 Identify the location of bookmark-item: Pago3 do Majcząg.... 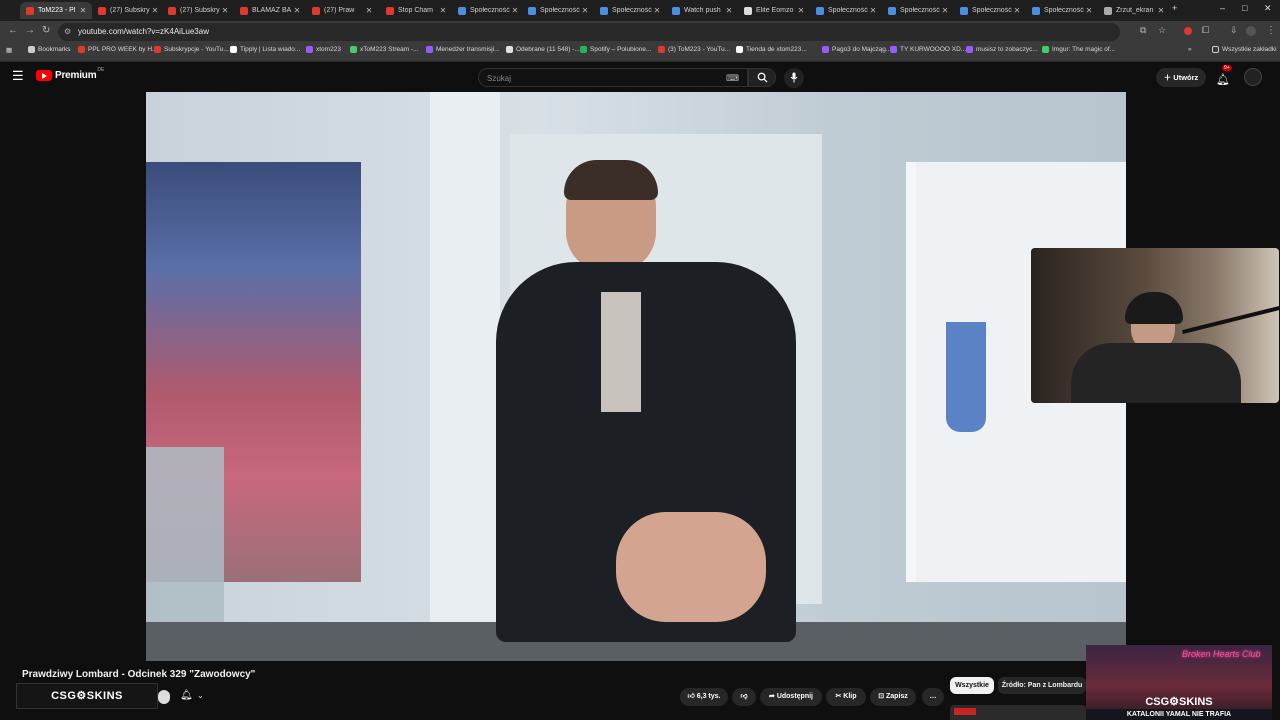
(856, 49).